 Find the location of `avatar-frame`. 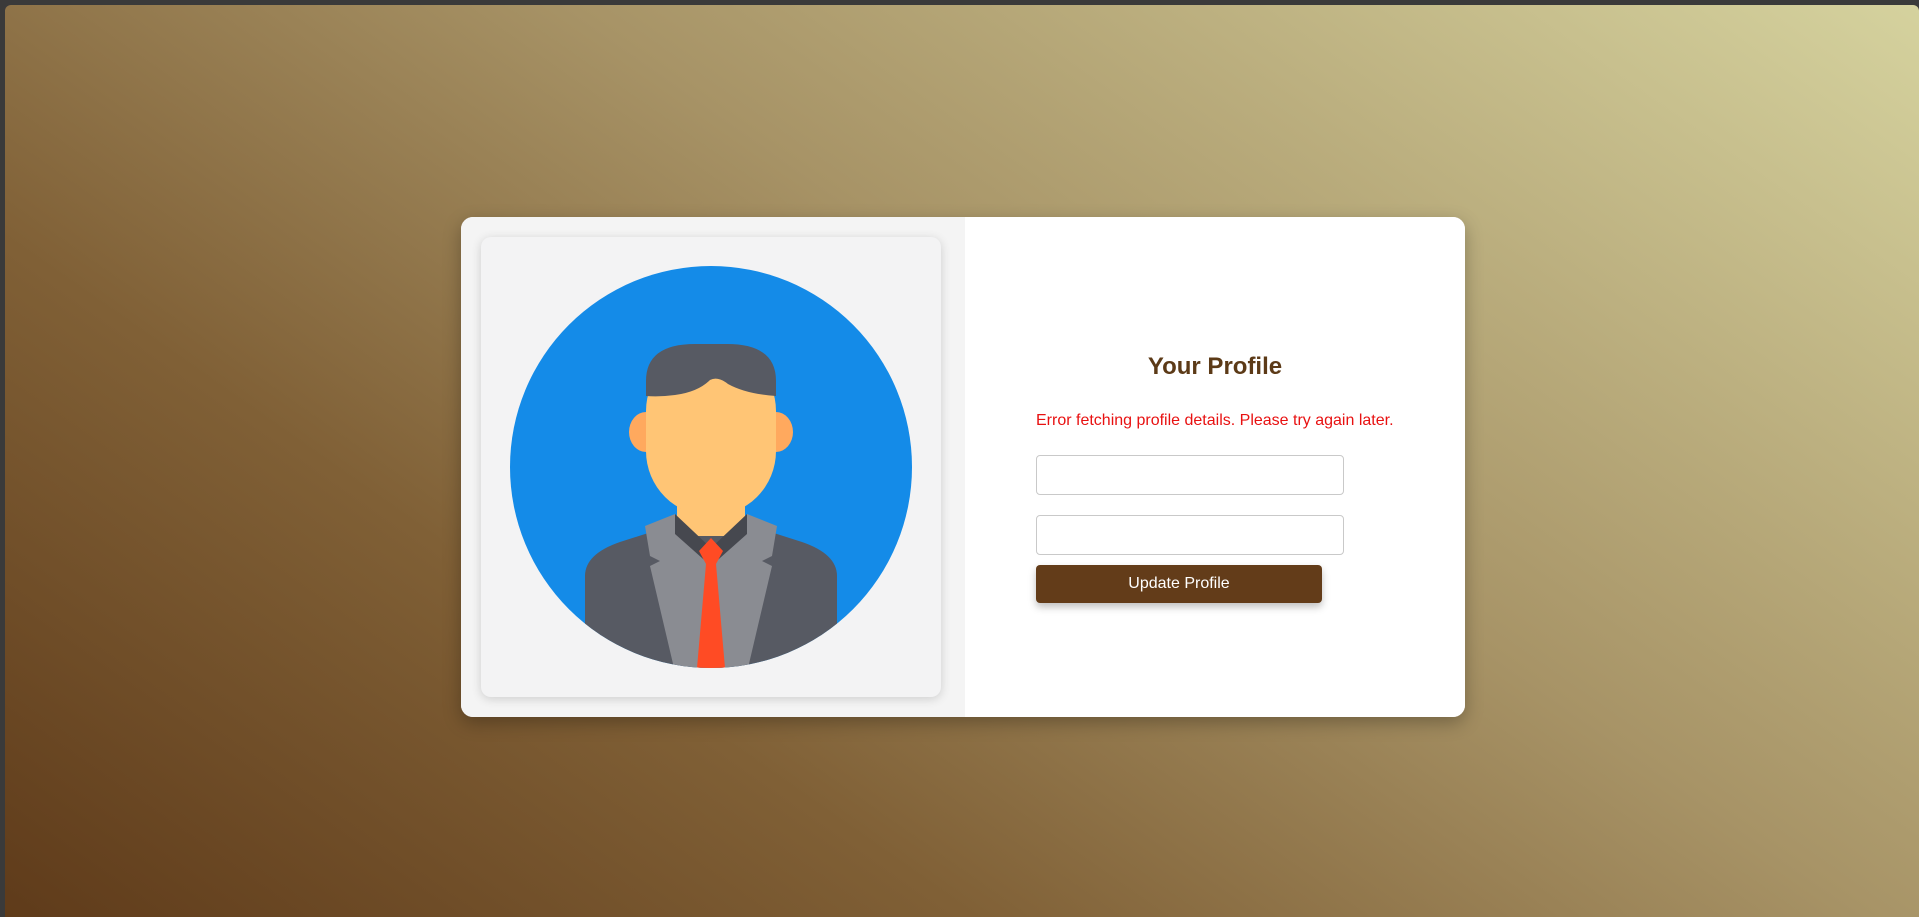

avatar-frame is located at coordinates (711, 467).